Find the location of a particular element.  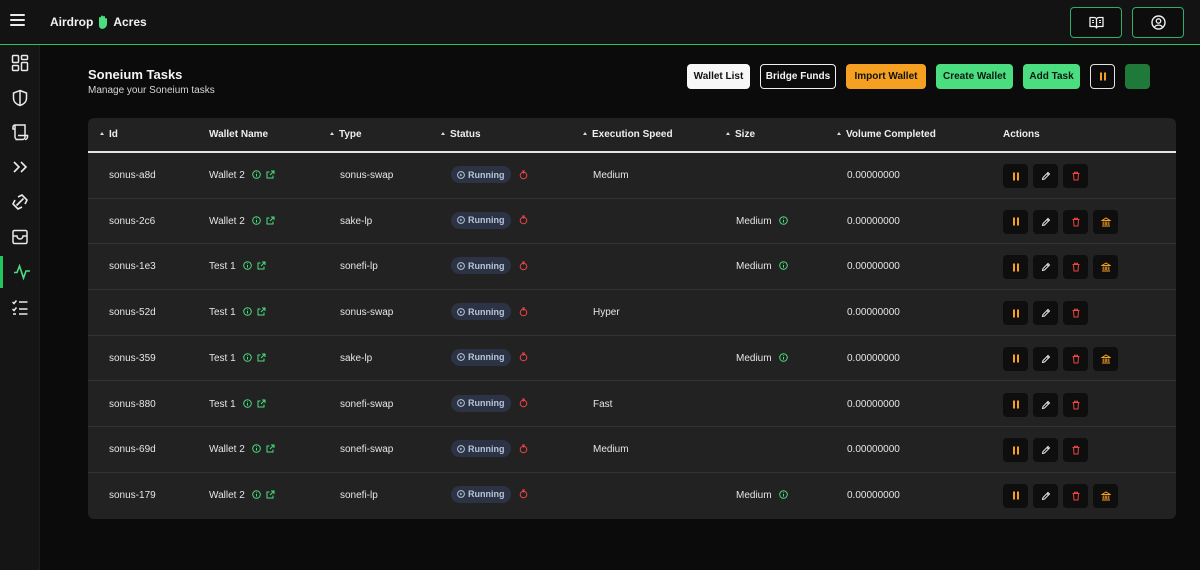

pause-all-button is located at coordinates (1102, 76).